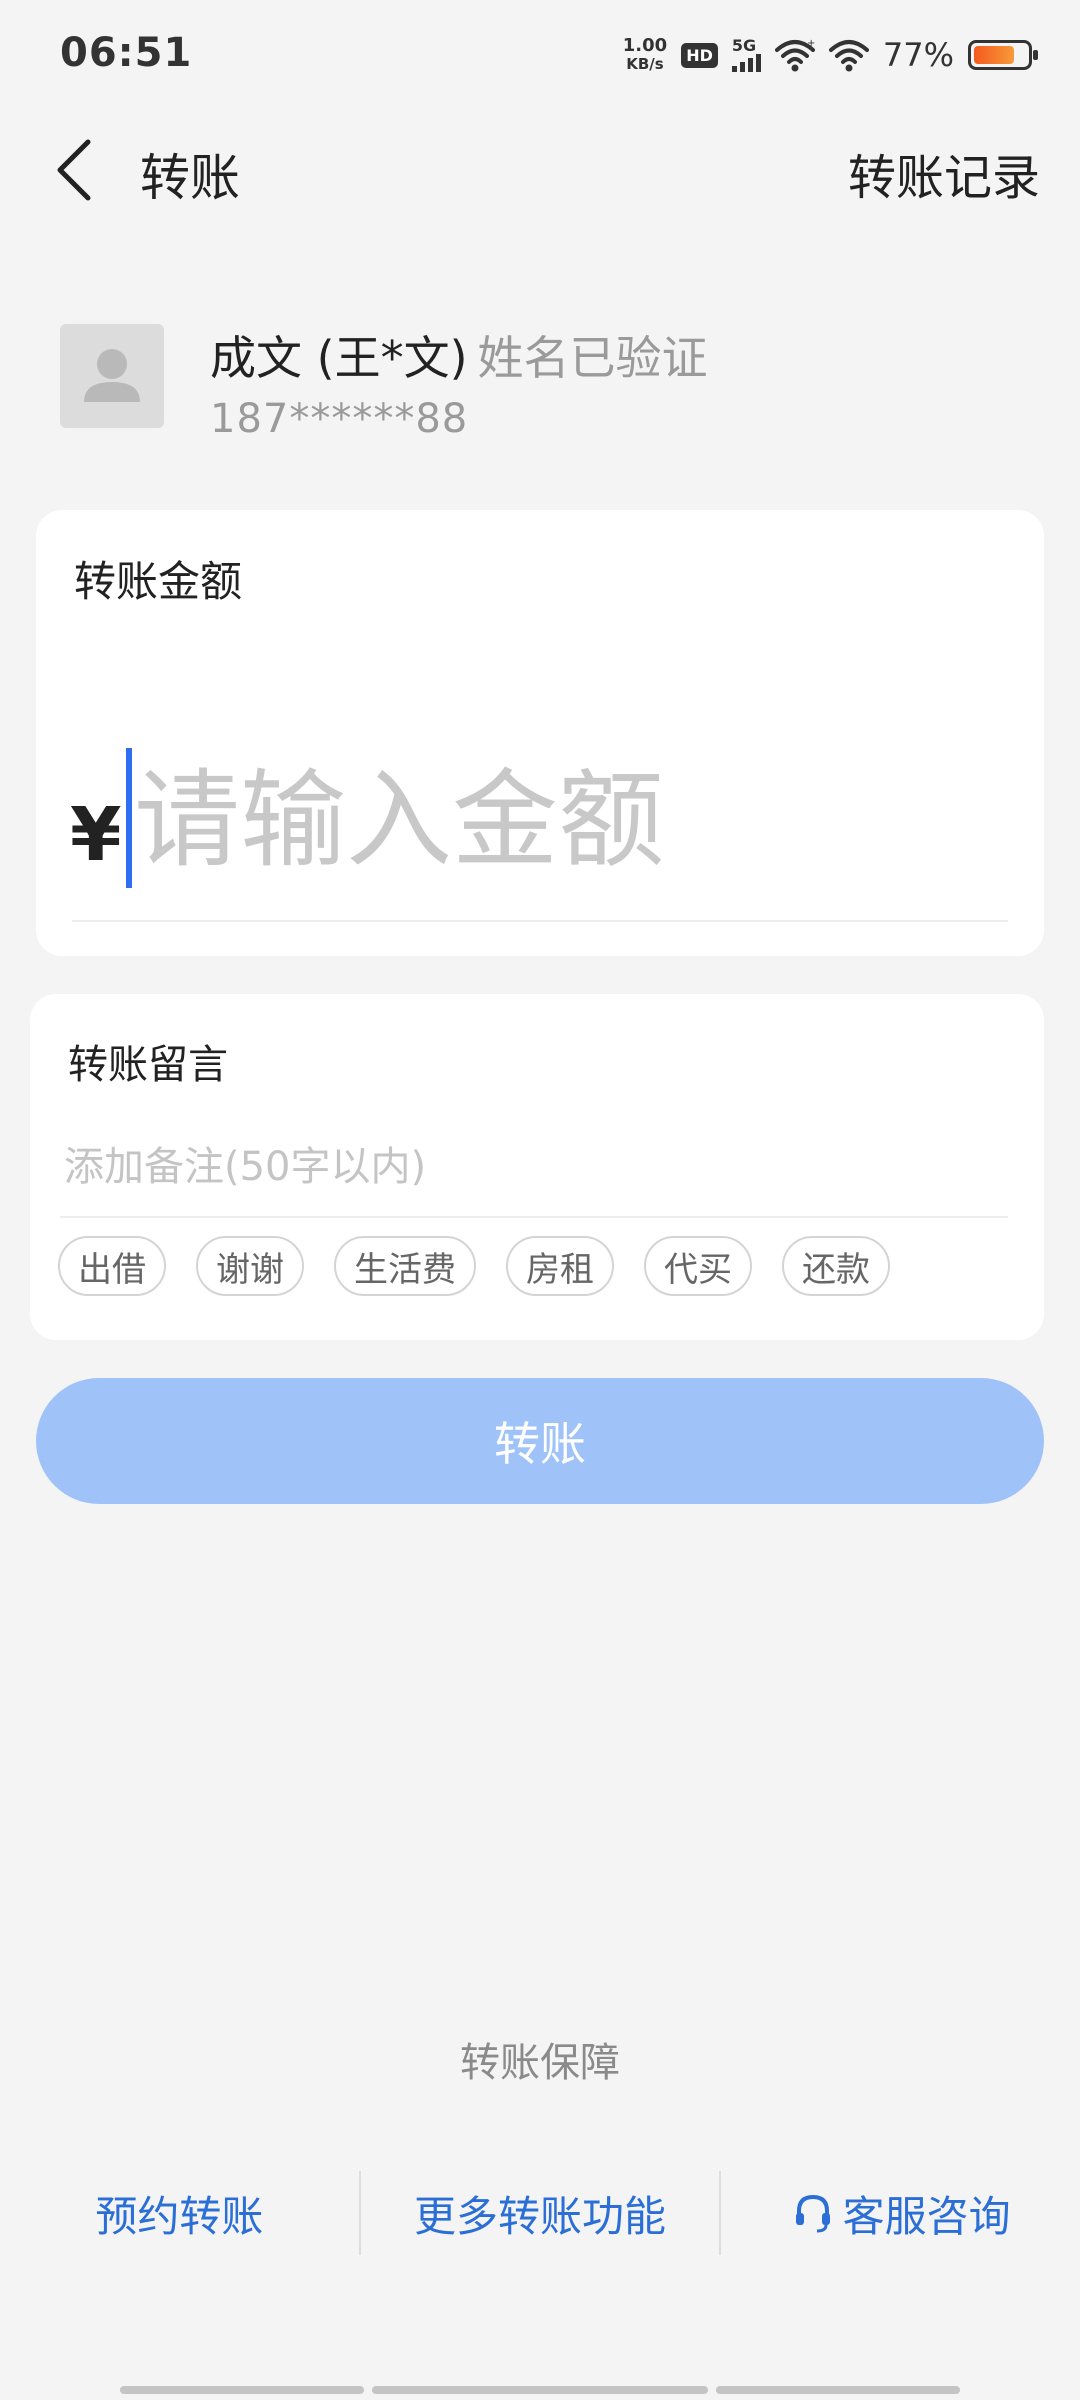 The height and width of the screenshot is (2400, 1080). Describe the element at coordinates (564, 820) in the screenshot. I see `amount-input` at that location.